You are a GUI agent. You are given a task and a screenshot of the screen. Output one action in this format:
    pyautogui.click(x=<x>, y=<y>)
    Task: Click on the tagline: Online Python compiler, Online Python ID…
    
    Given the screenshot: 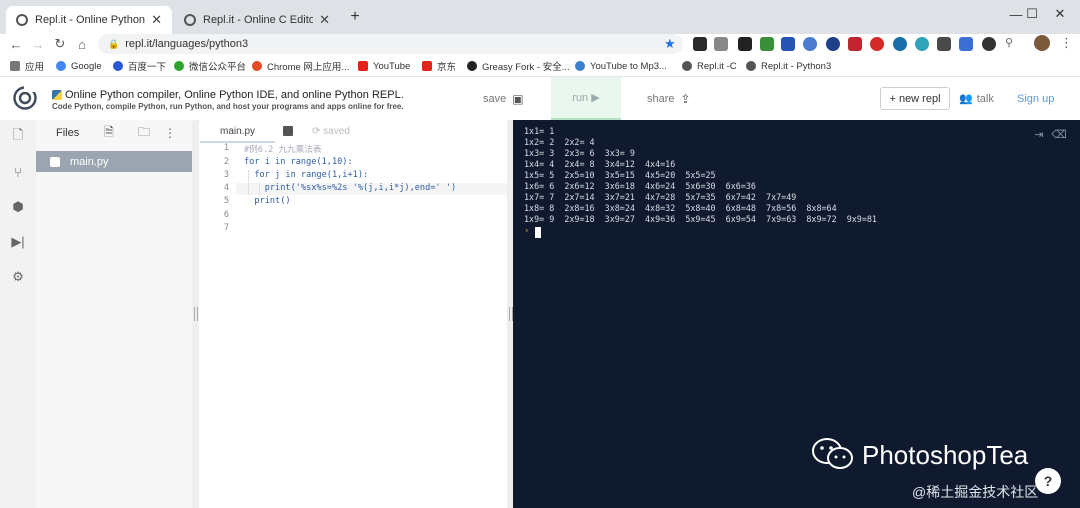 What is the action you would take?
    pyautogui.click(x=234, y=95)
    